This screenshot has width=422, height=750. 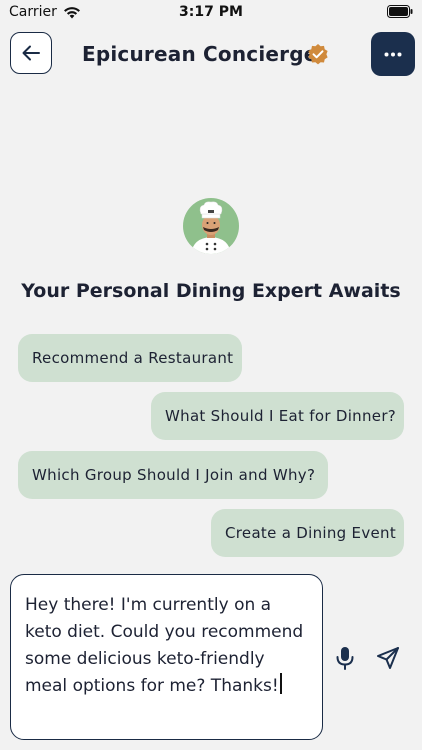 I want to click on more-dots-icon, so click(x=393, y=54).